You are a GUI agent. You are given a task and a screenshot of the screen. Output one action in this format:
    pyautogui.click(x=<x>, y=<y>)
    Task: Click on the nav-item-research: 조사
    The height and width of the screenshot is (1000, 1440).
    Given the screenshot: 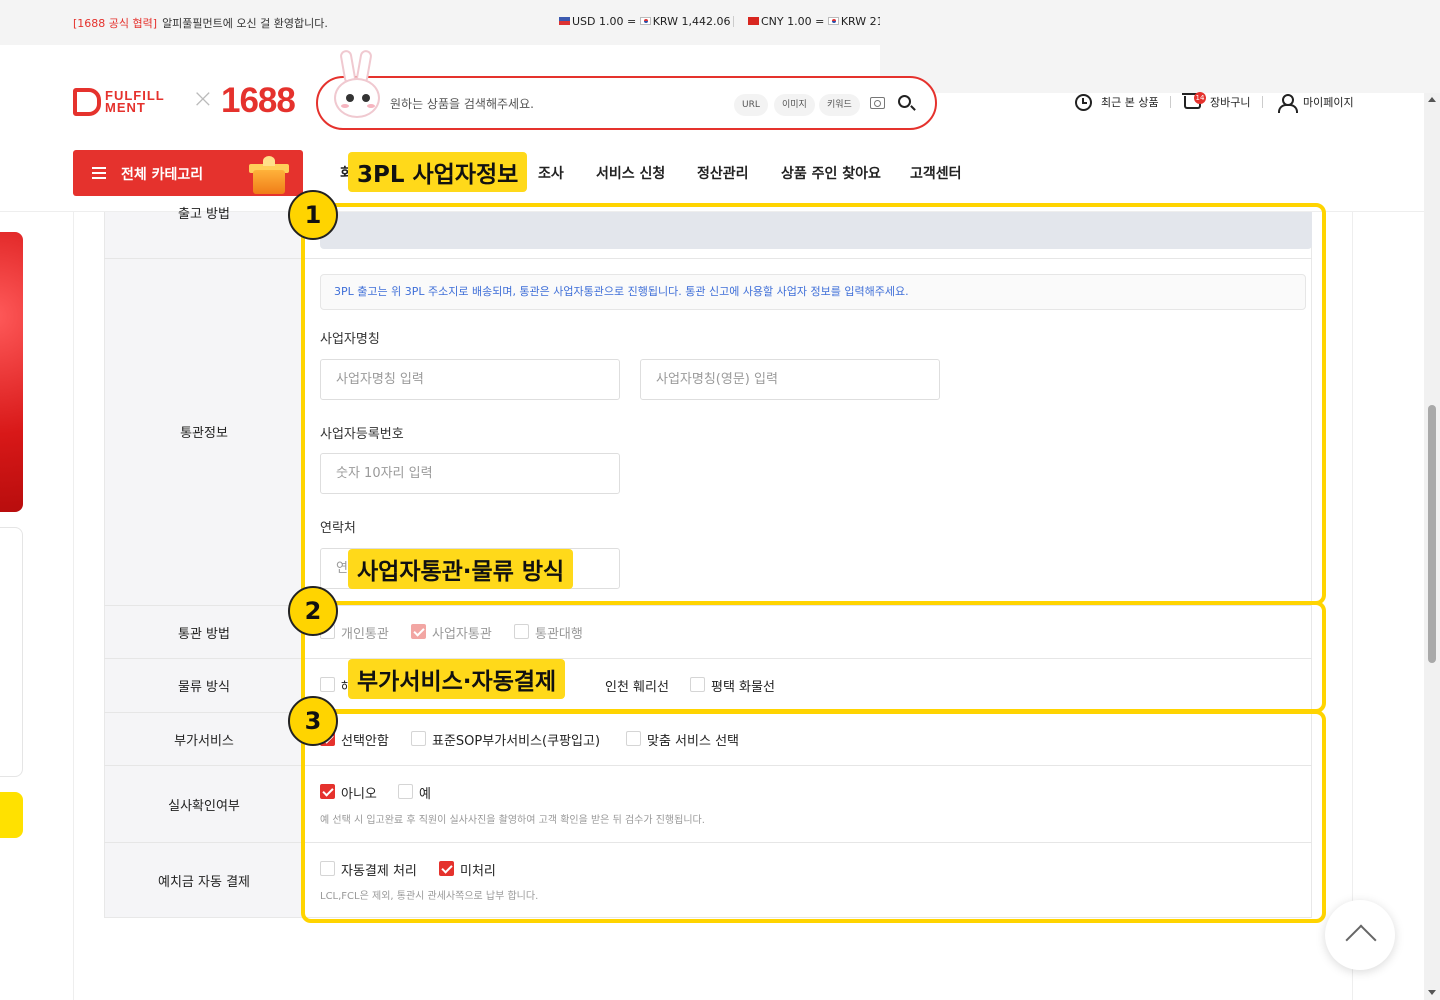 What is the action you would take?
    pyautogui.click(x=551, y=173)
    